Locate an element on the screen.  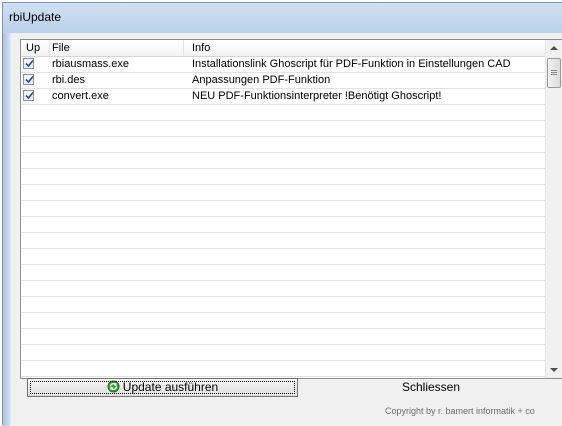
window-border is located at coordinates (6, 229).